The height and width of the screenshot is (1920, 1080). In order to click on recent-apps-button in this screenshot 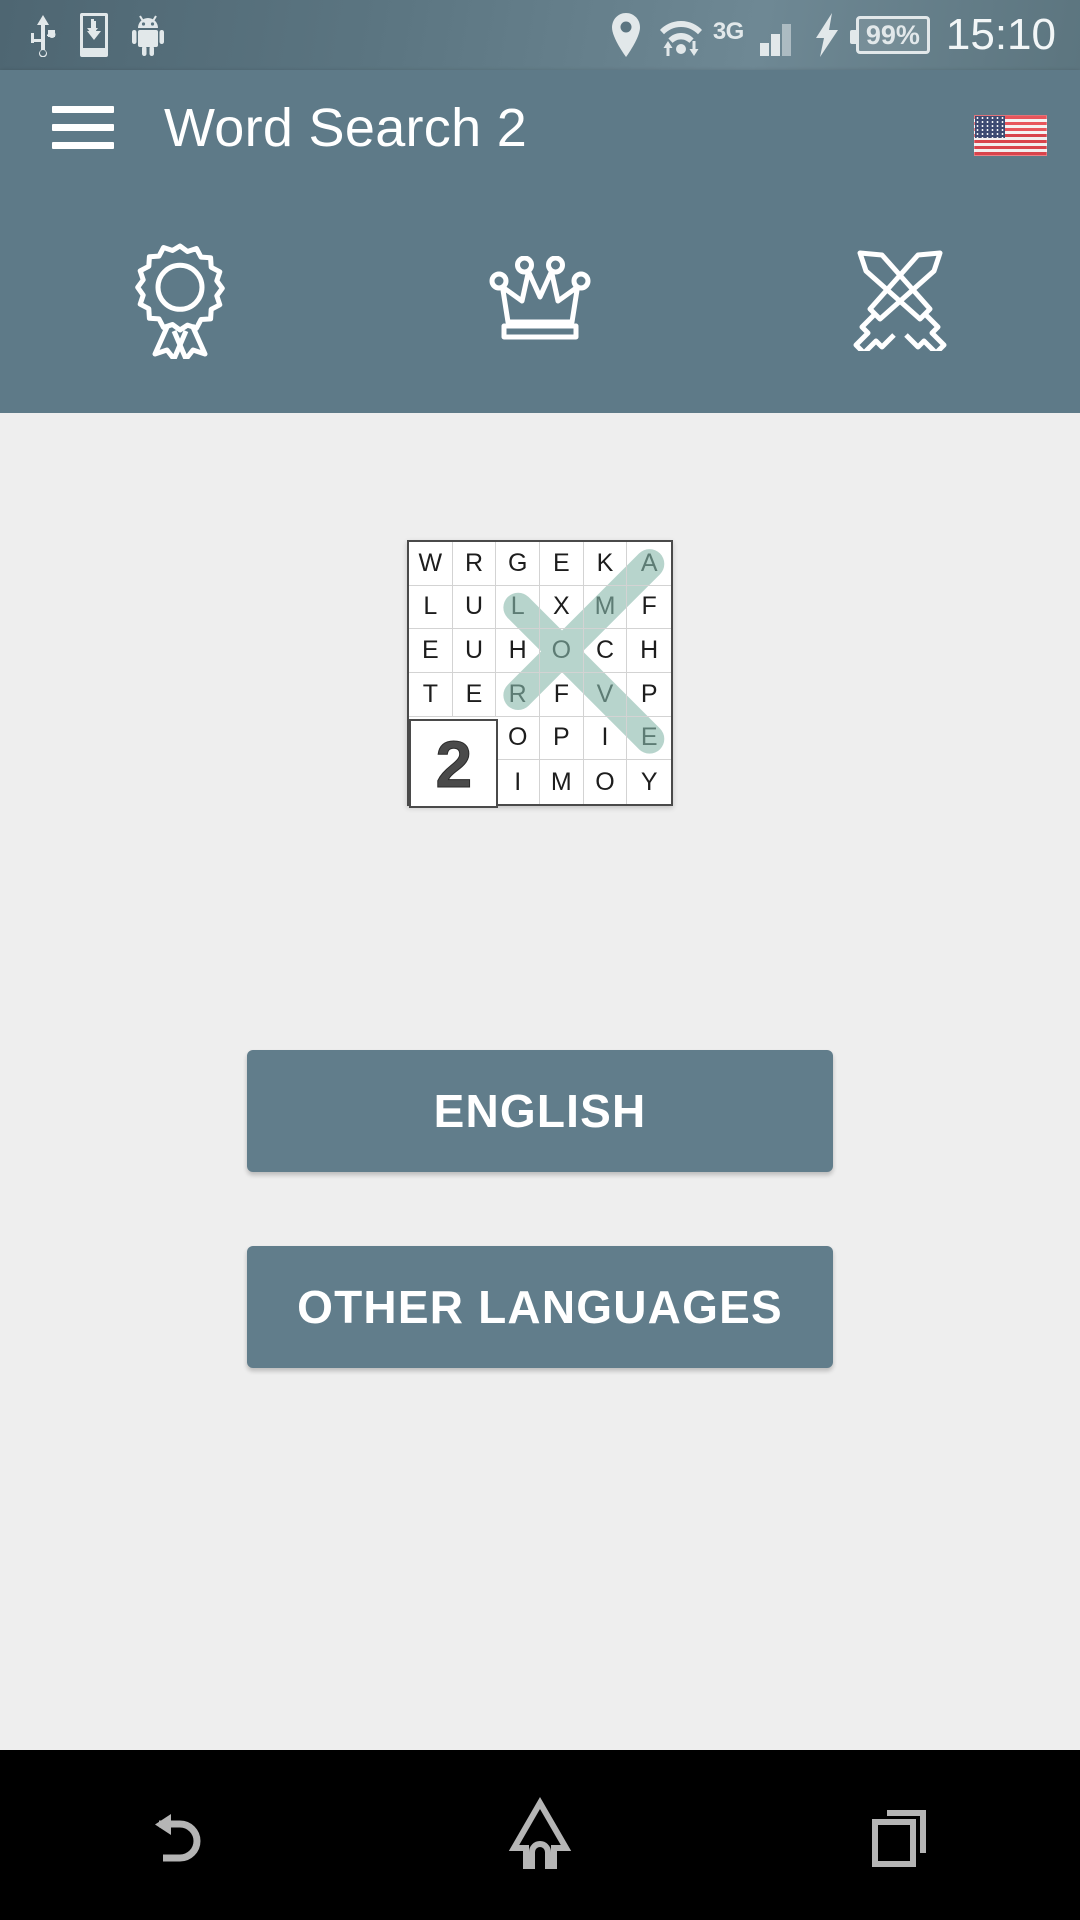, I will do `click(900, 1835)`.